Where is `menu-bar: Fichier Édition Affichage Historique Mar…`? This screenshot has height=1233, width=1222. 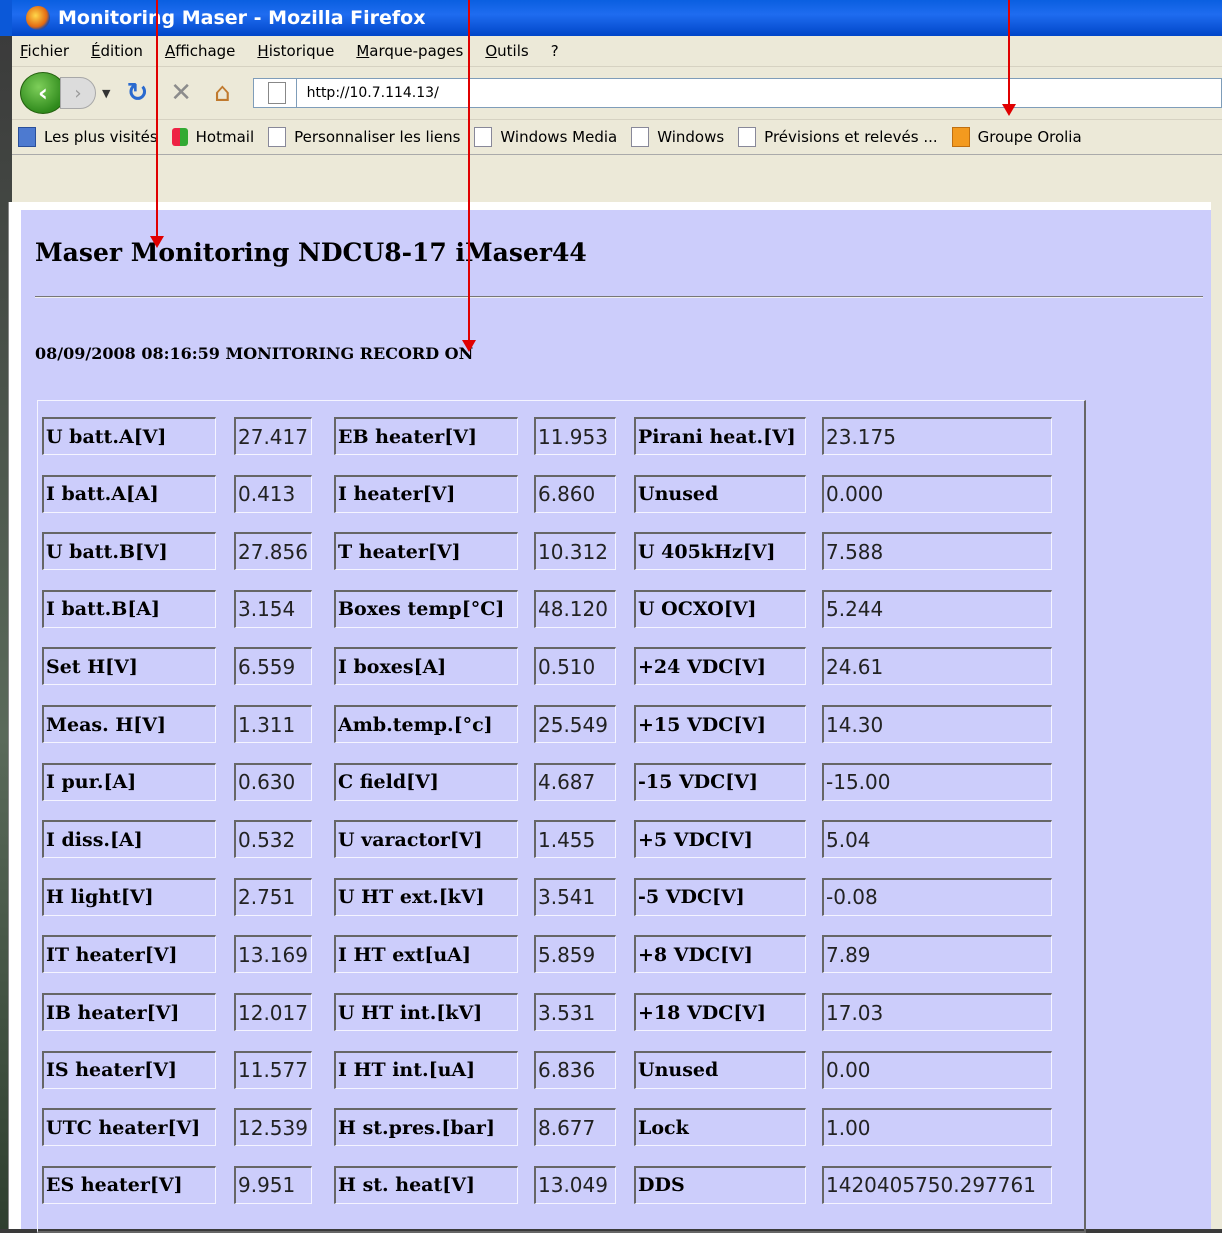
menu-bar: Fichier Édition Affichage Historique Mar… is located at coordinates (617, 51).